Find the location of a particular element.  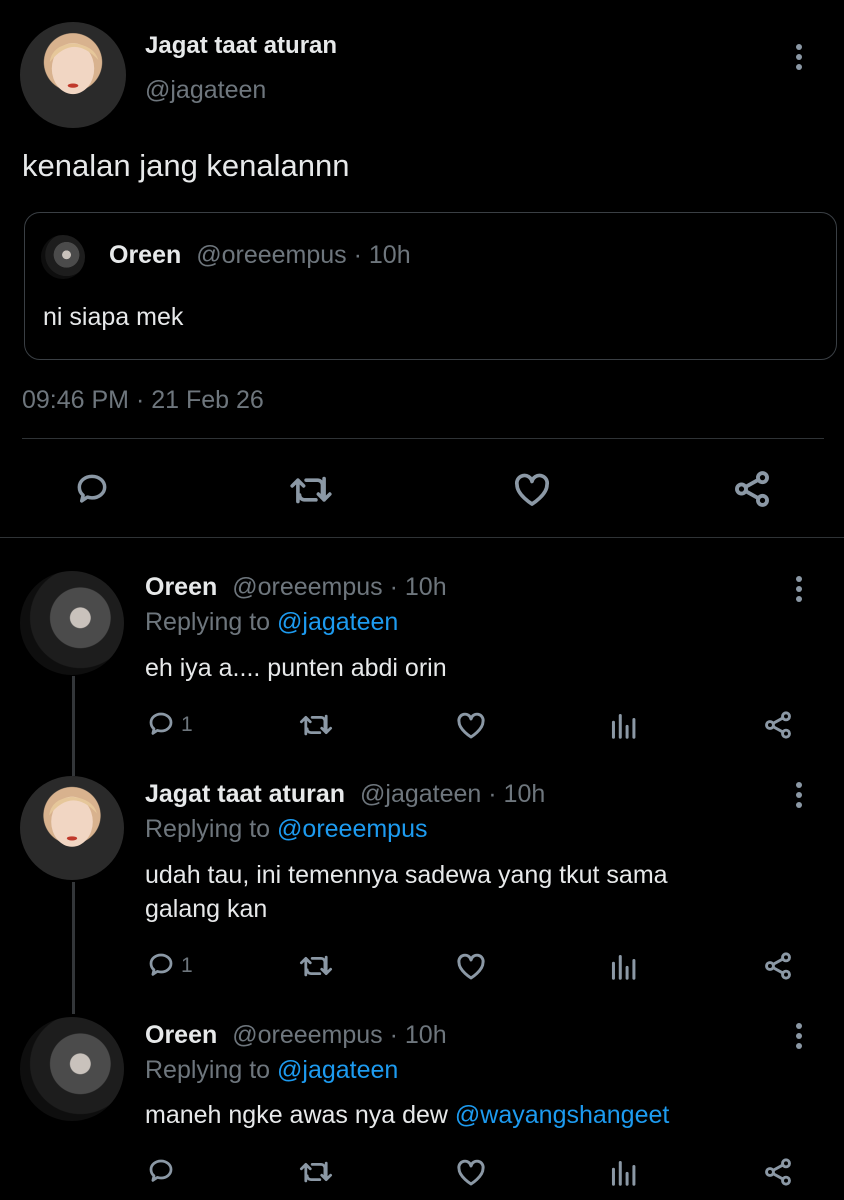

replying-to-mention: @oreeempus is located at coordinates (352, 829).